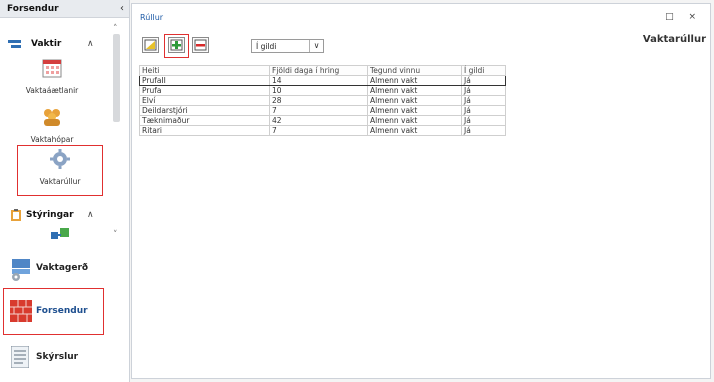  I want to click on sidebar-item-skyrslur: Skýrslur, so click(55, 358).